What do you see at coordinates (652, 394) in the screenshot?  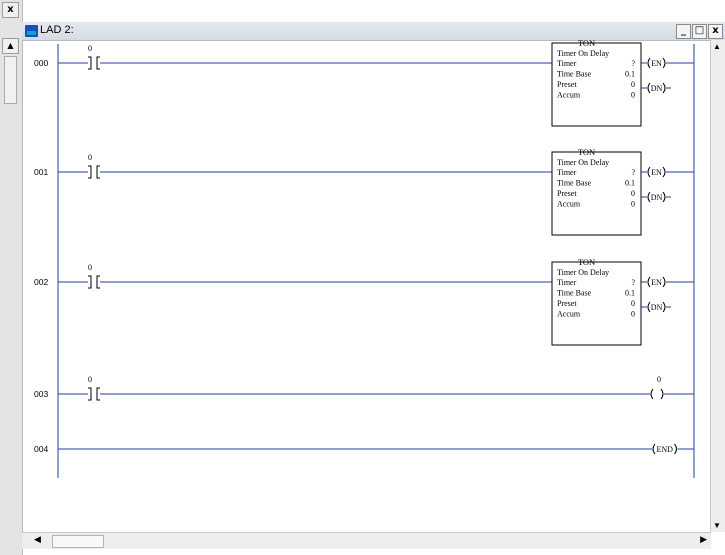 I see `output-coil-icon-left-paren` at bounding box center [652, 394].